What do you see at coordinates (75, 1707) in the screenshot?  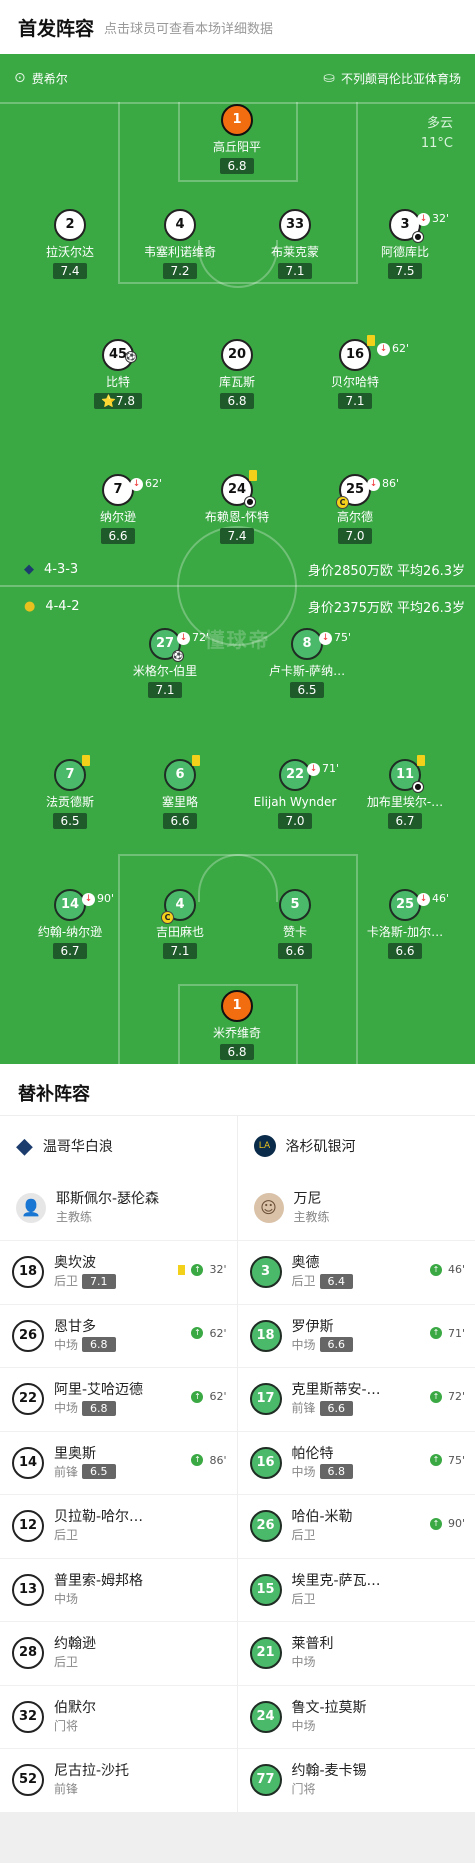 I see `sub-player-name: 伯默尔` at bounding box center [75, 1707].